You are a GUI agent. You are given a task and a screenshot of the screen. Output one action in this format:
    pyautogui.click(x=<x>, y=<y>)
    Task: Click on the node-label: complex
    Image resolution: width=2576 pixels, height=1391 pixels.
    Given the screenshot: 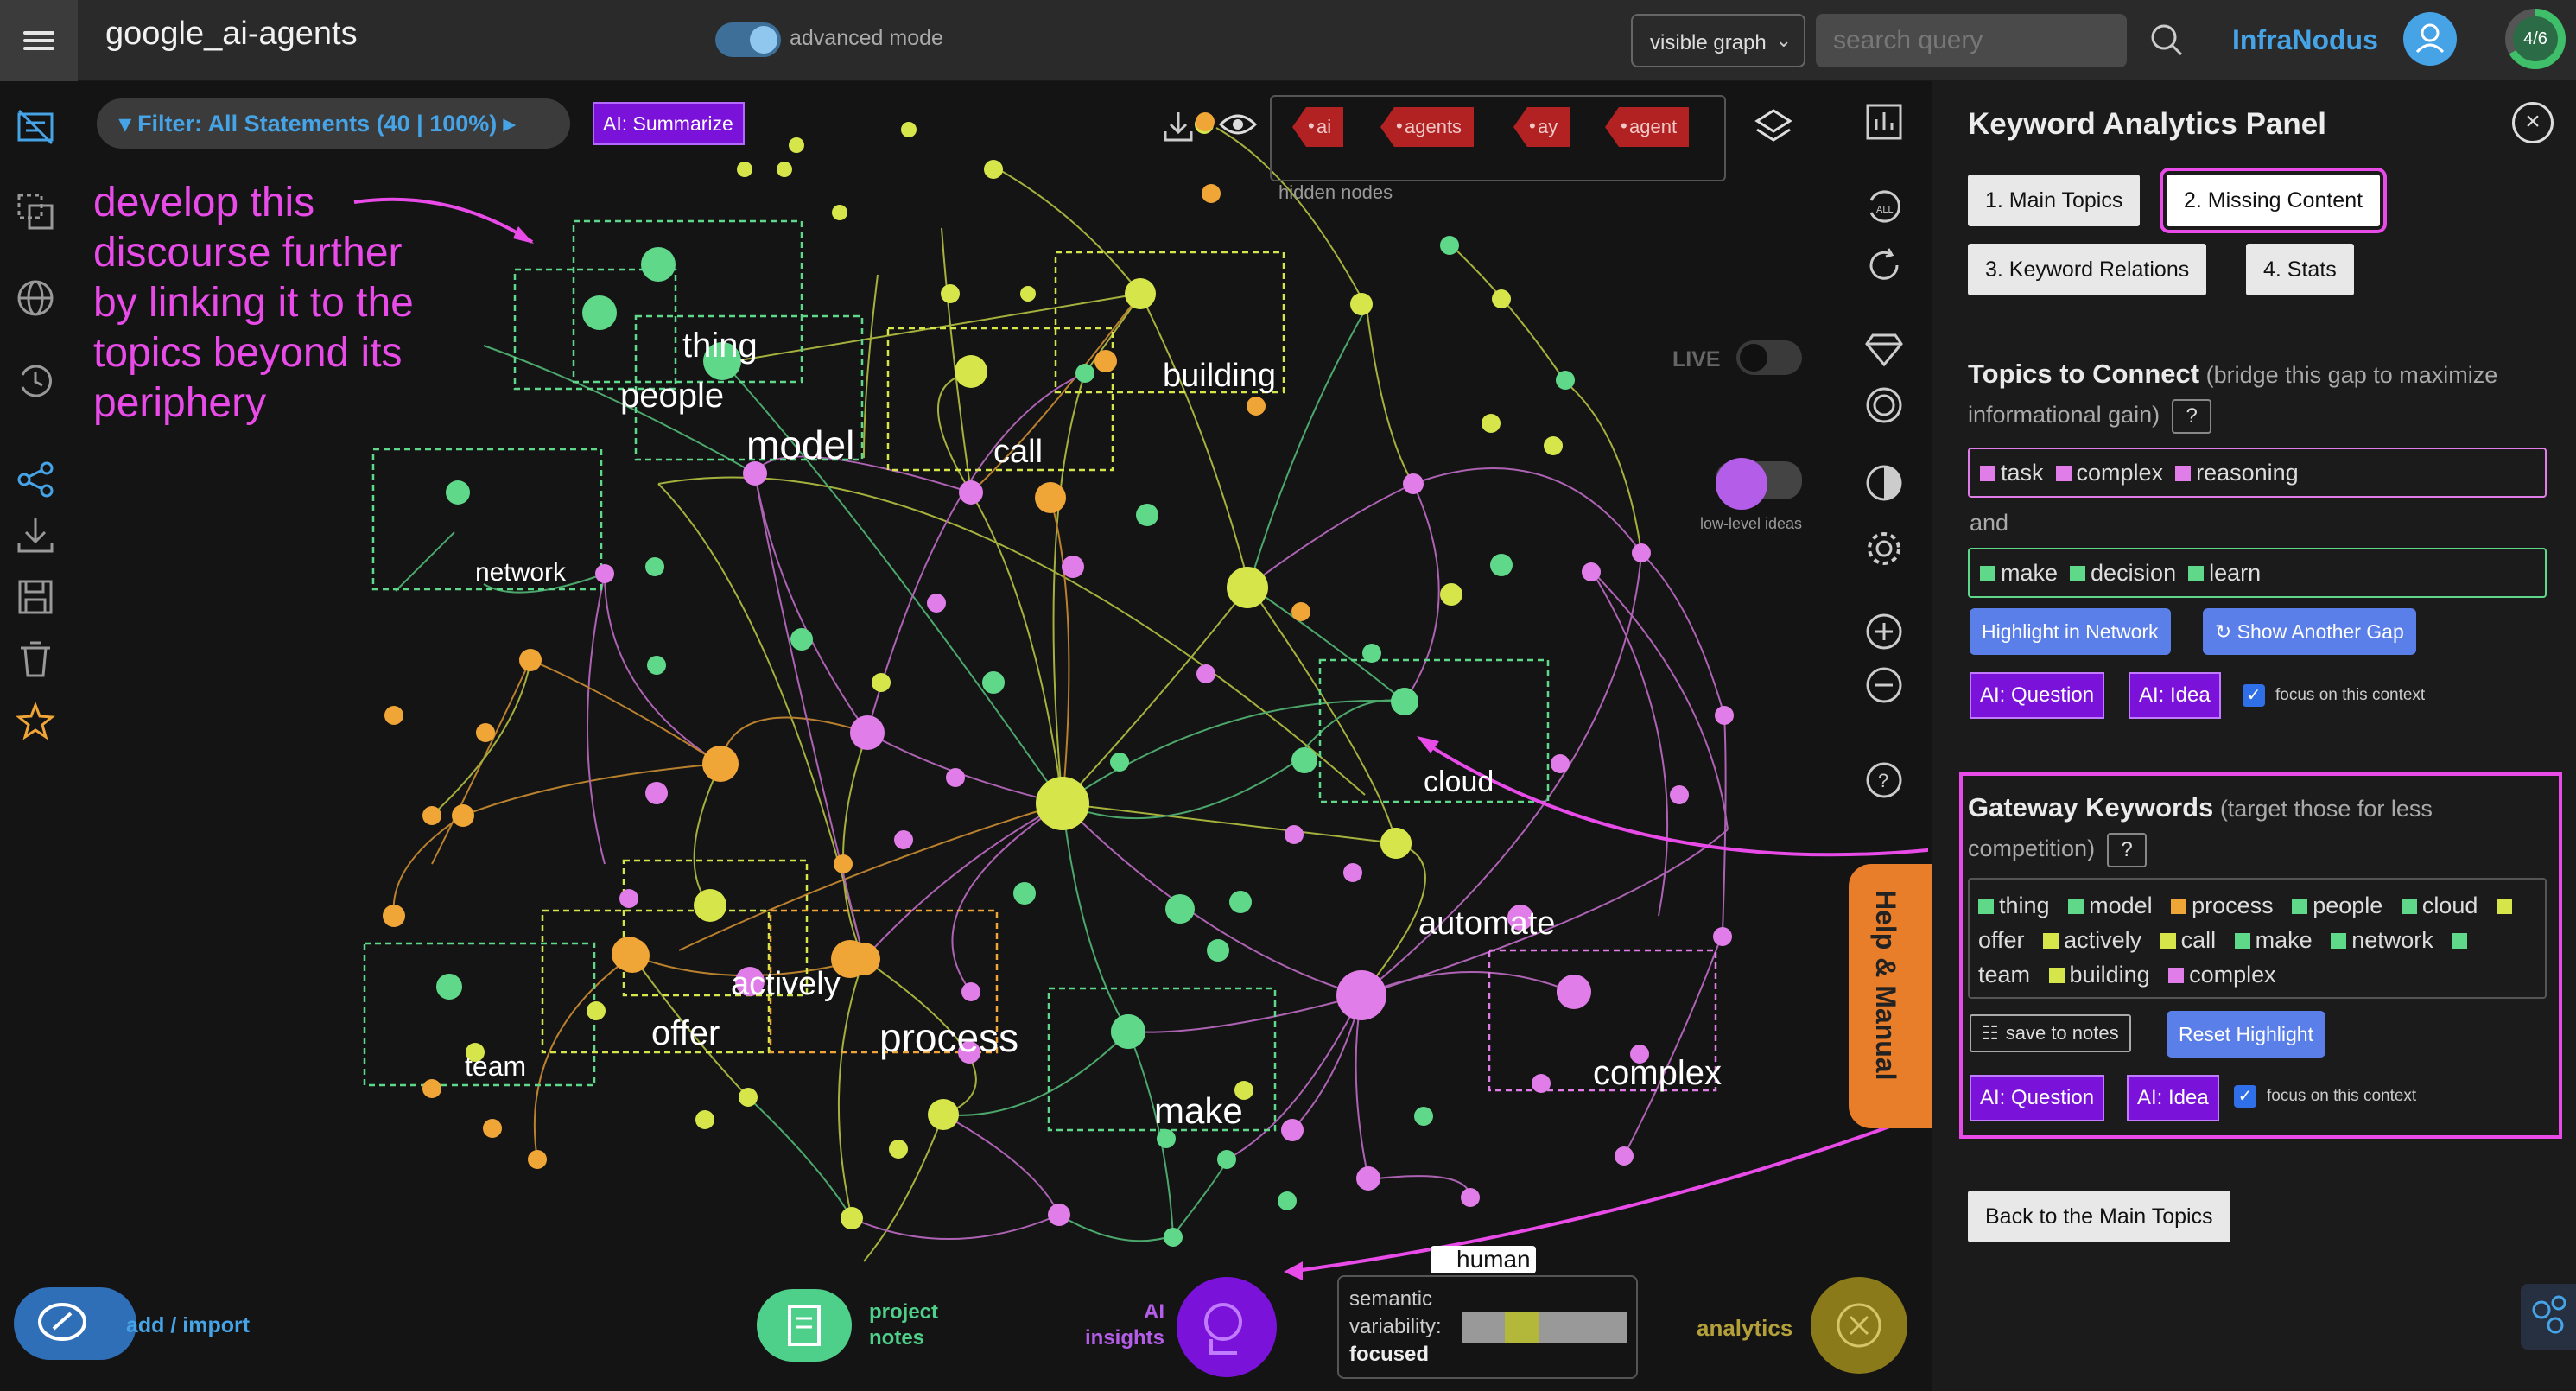 What is the action you would take?
    pyautogui.click(x=1657, y=1073)
    